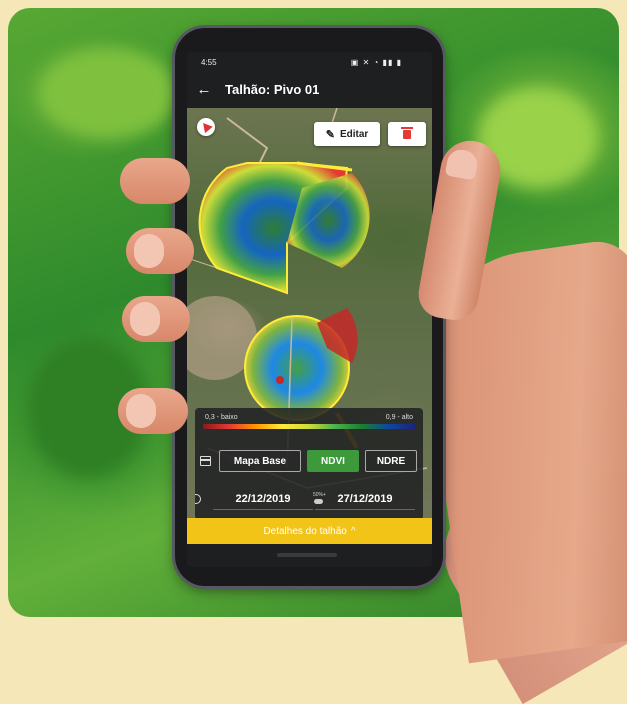  What do you see at coordinates (272, 89) in the screenshot?
I see `page-title: Talhão: Pivo 01` at bounding box center [272, 89].